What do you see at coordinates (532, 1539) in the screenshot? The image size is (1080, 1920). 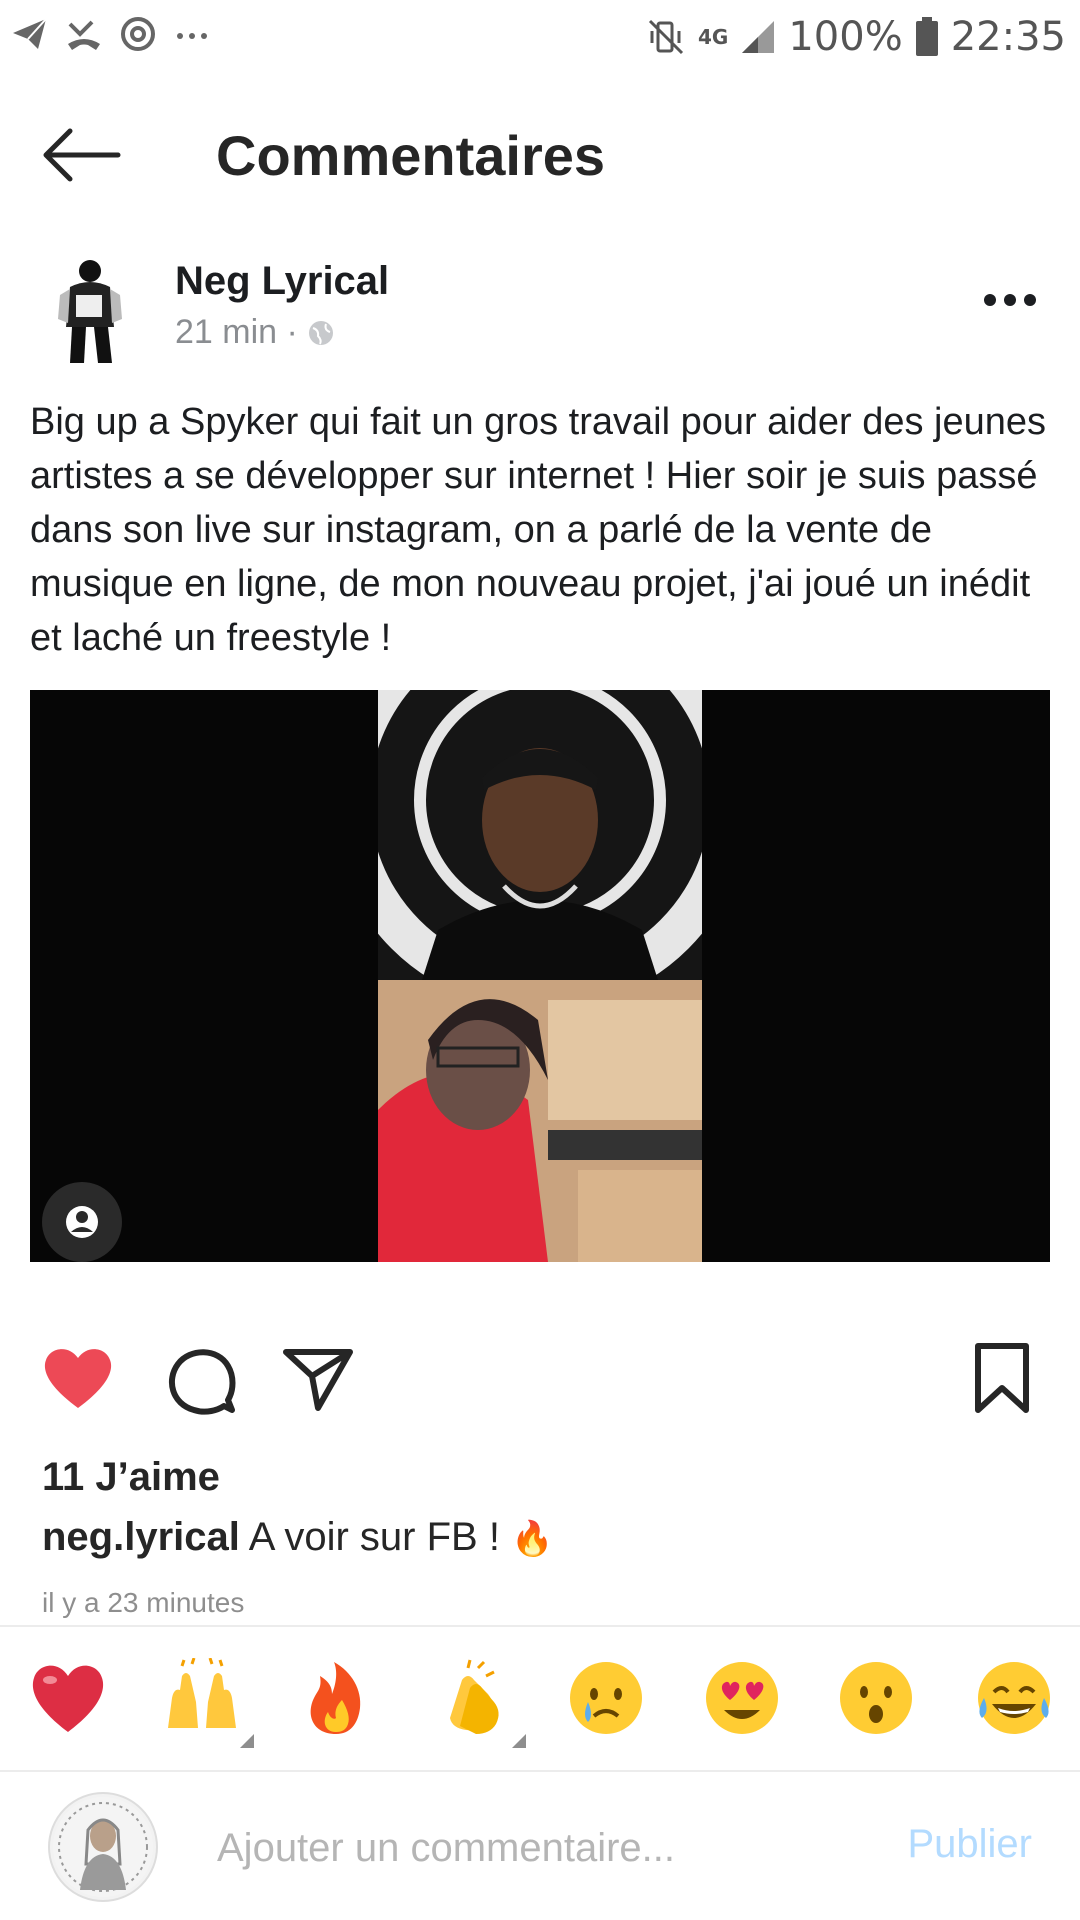 I see `fire-emoji: 🔥` at bounding box center [532, 1539].